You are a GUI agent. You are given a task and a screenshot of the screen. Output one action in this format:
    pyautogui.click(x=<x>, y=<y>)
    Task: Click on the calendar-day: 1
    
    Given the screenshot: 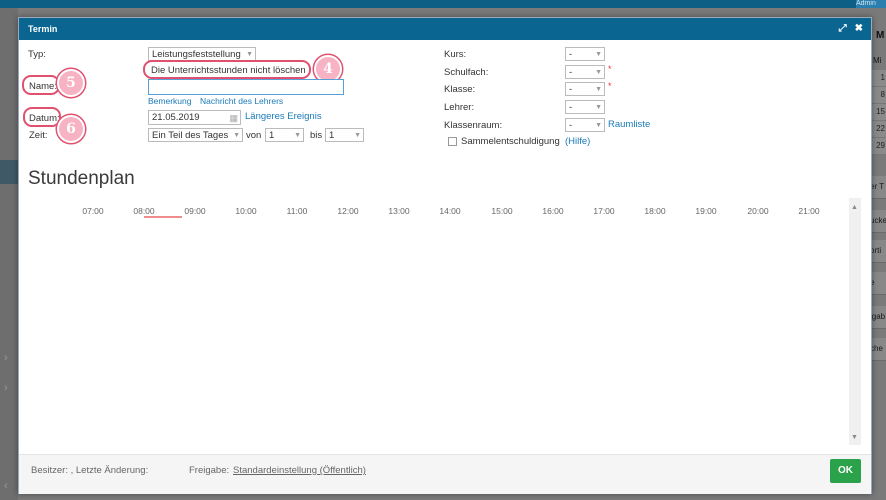 What is the action you would take?
    pyautogui.click(x=878, y=78)
    